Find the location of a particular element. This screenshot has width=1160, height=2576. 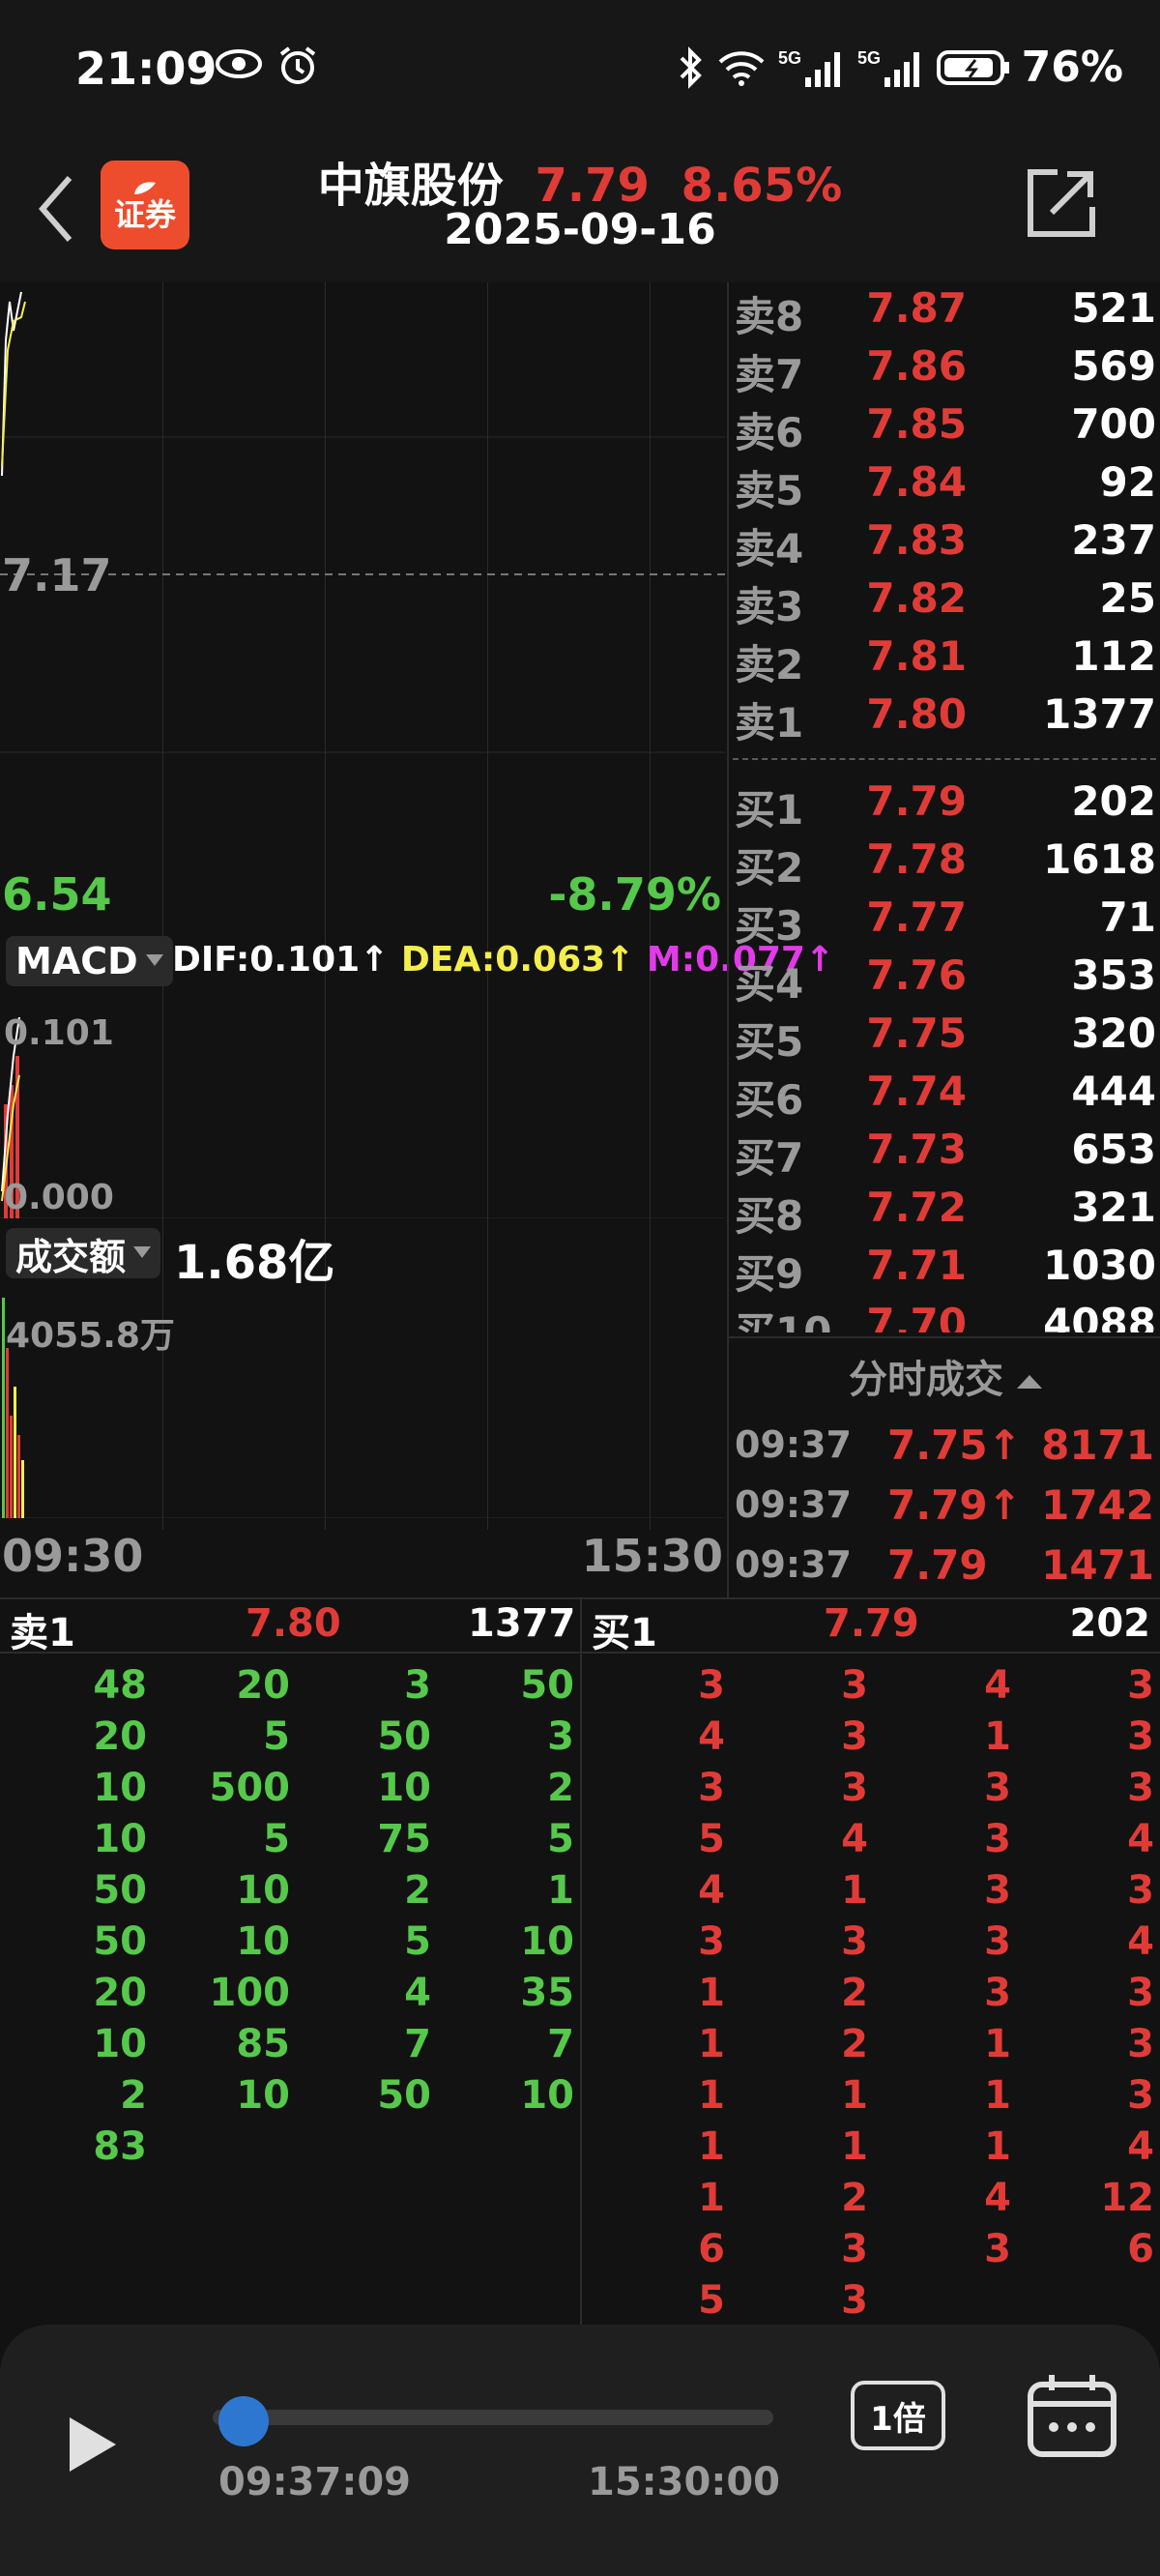

volume-header: 成交额 1.68亿 is located at coordinates (362, 1256).